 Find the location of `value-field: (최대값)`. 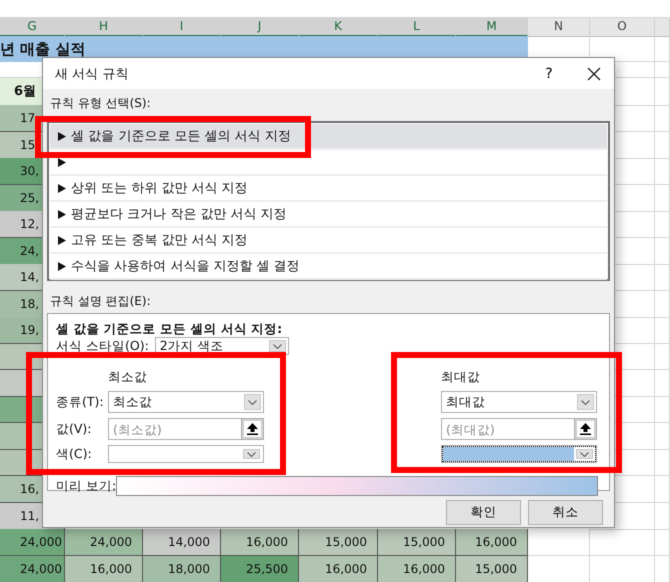

value-field: (최대값) is located at coordinates (519, 429).